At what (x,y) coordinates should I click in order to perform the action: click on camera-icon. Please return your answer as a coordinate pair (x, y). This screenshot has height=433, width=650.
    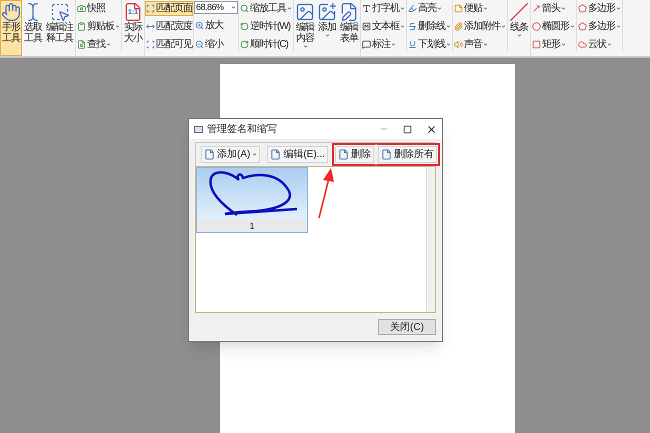
    Looking at the image, I should click on (81, 8).